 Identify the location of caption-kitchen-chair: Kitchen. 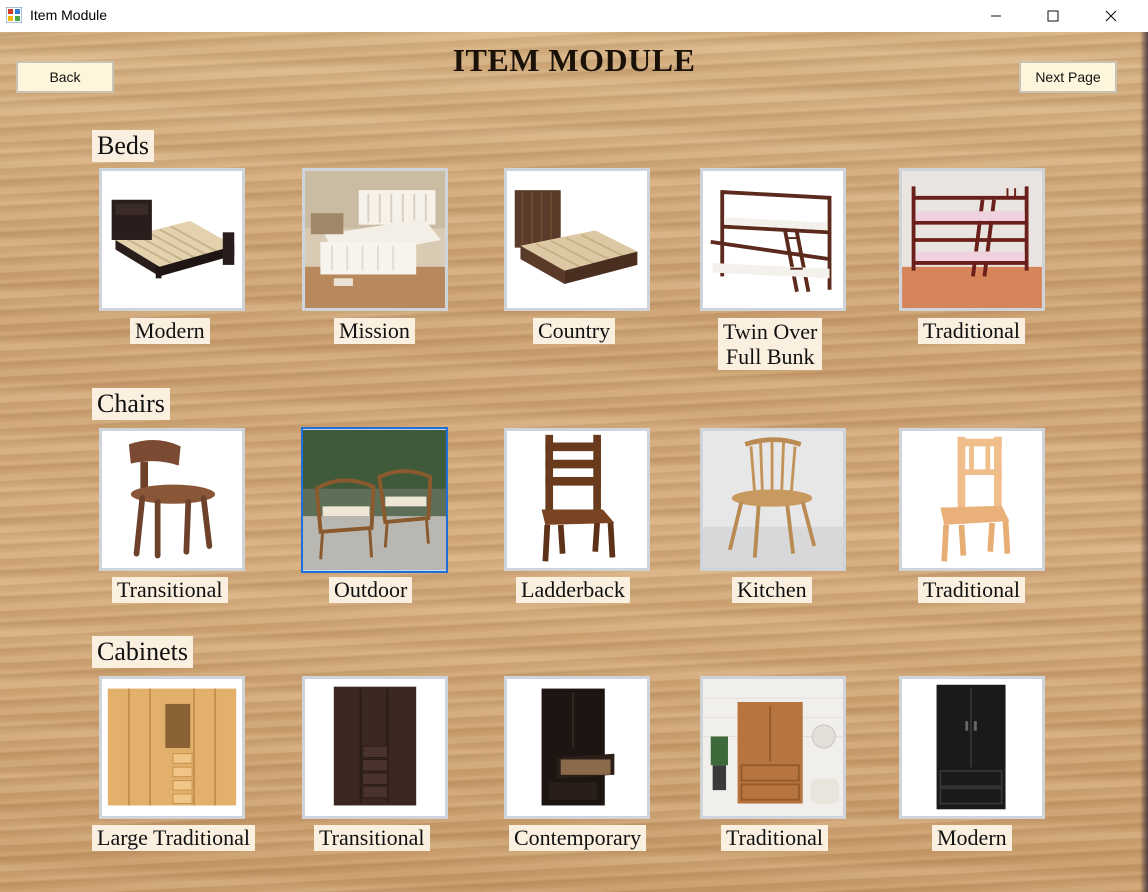
(772, 590).